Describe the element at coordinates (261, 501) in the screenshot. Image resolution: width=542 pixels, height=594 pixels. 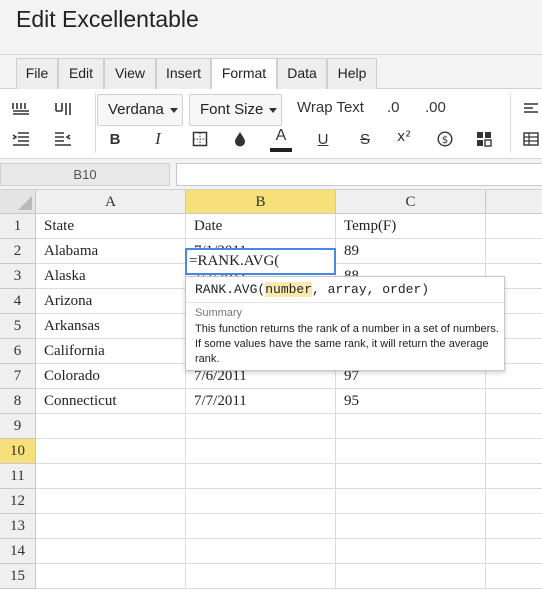
I see `cell-b12` at that location.